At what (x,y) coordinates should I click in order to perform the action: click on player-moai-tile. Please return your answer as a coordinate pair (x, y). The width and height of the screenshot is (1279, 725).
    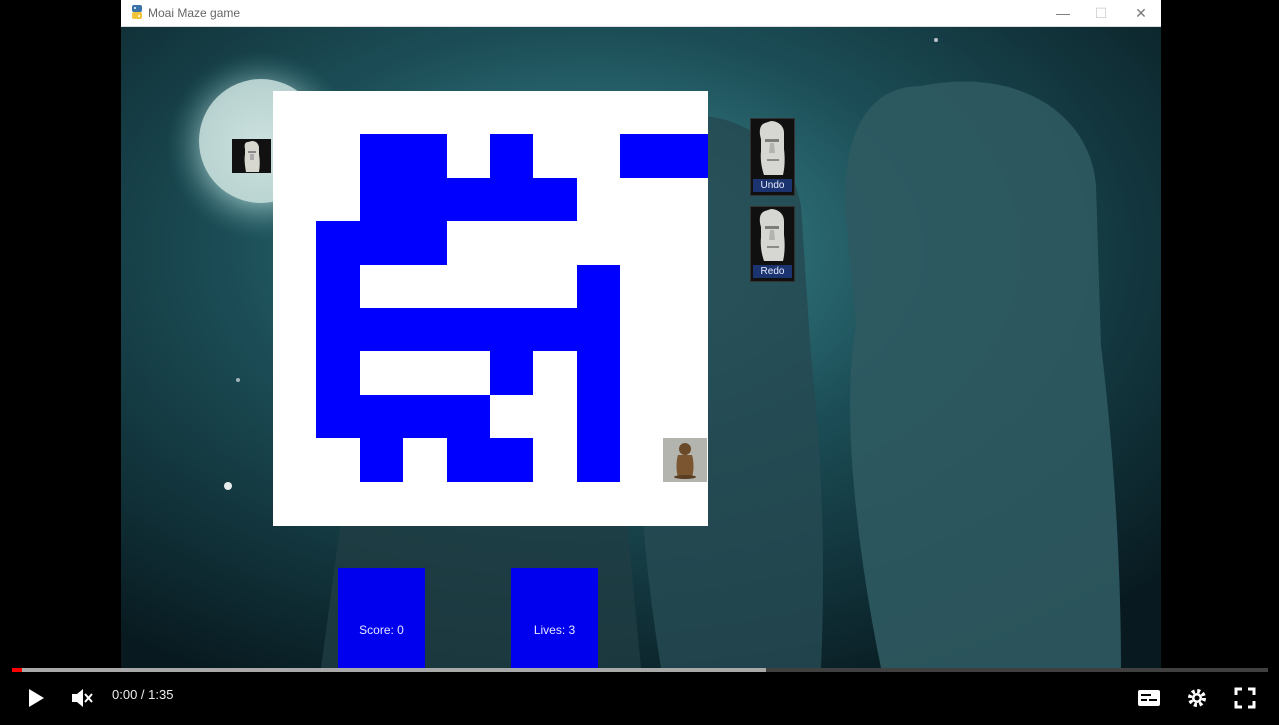
    Looking at the image, I should click on (251, 156).